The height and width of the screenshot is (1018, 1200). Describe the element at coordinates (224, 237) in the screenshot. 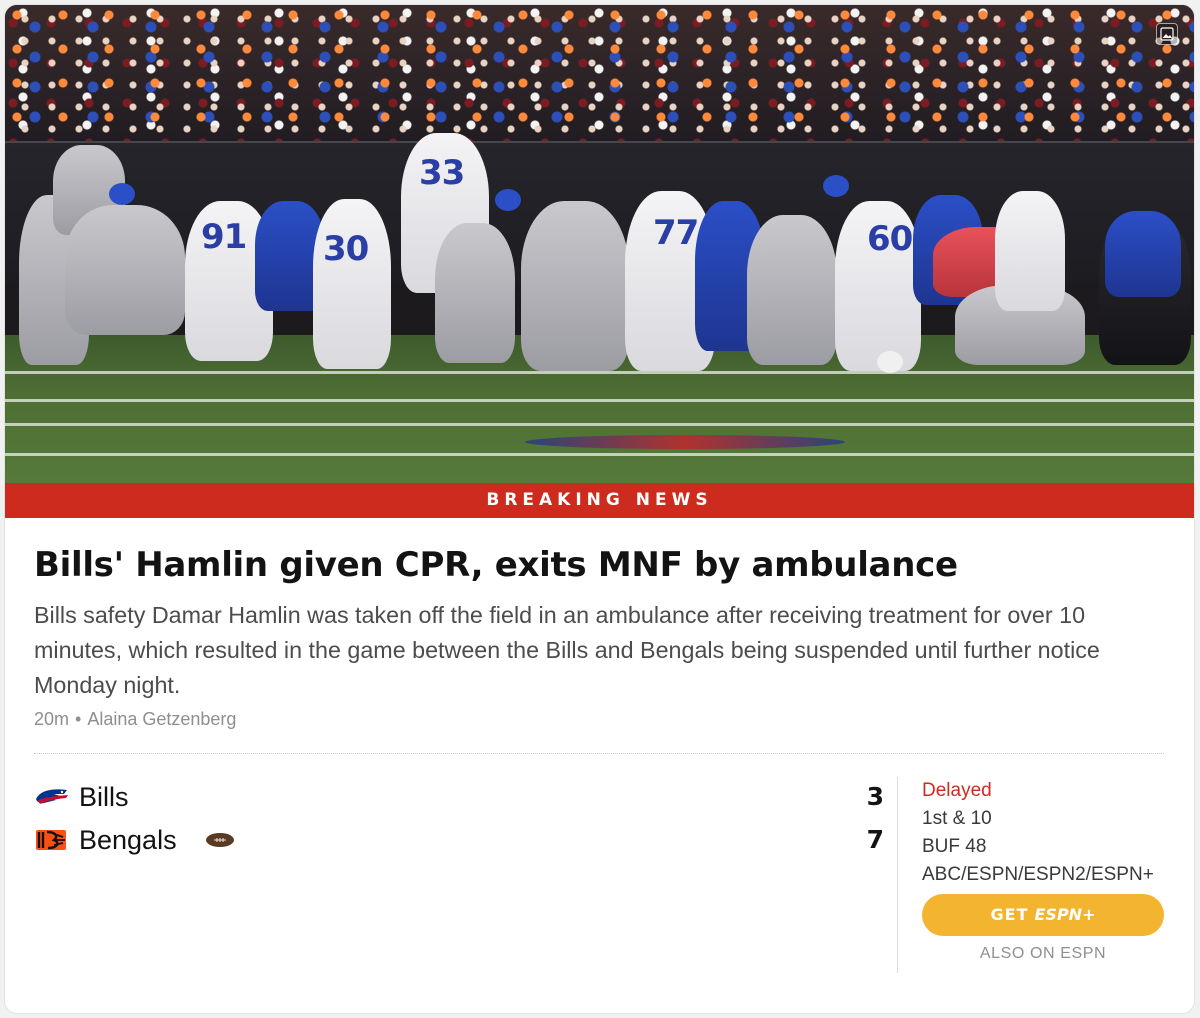

I see `jersey-number: 91` at that location.